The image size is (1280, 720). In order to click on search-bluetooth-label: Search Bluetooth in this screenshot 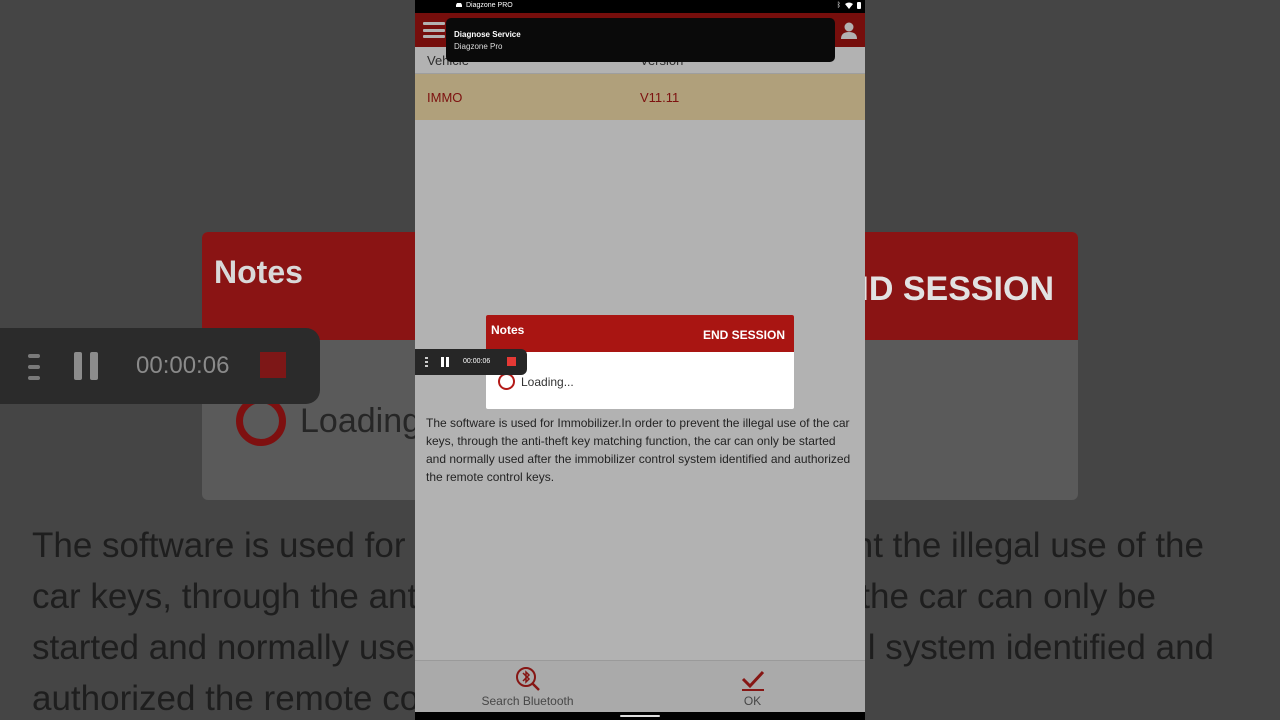, I will do `click(527, 701)`.